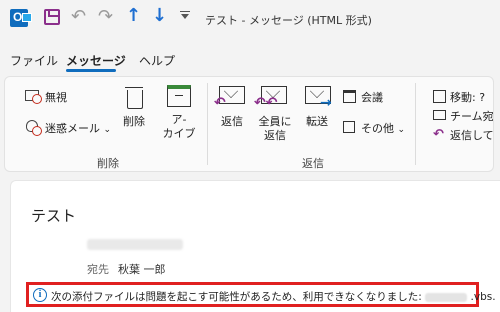  I want to click on forward-icon: →, so click(318, 98).